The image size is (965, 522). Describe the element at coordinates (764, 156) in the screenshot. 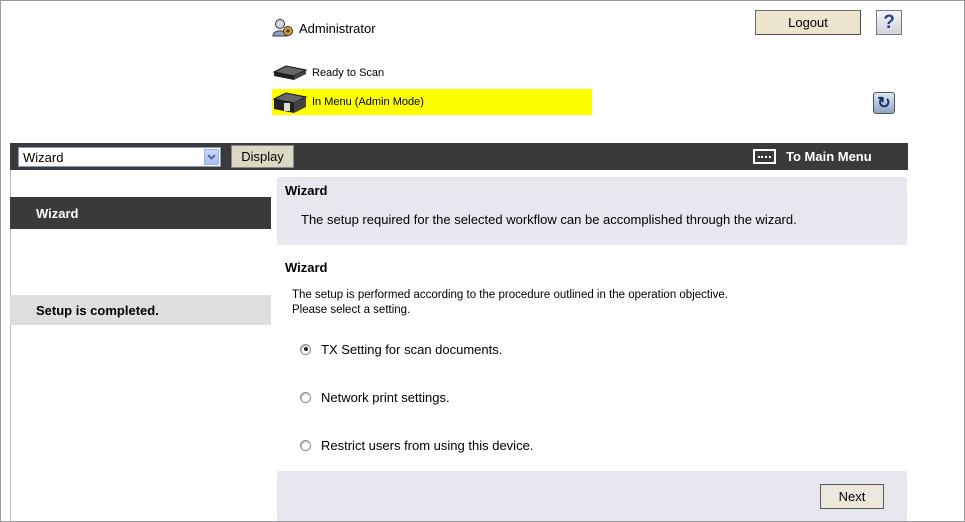

I see `main-menu-icon` at that location.